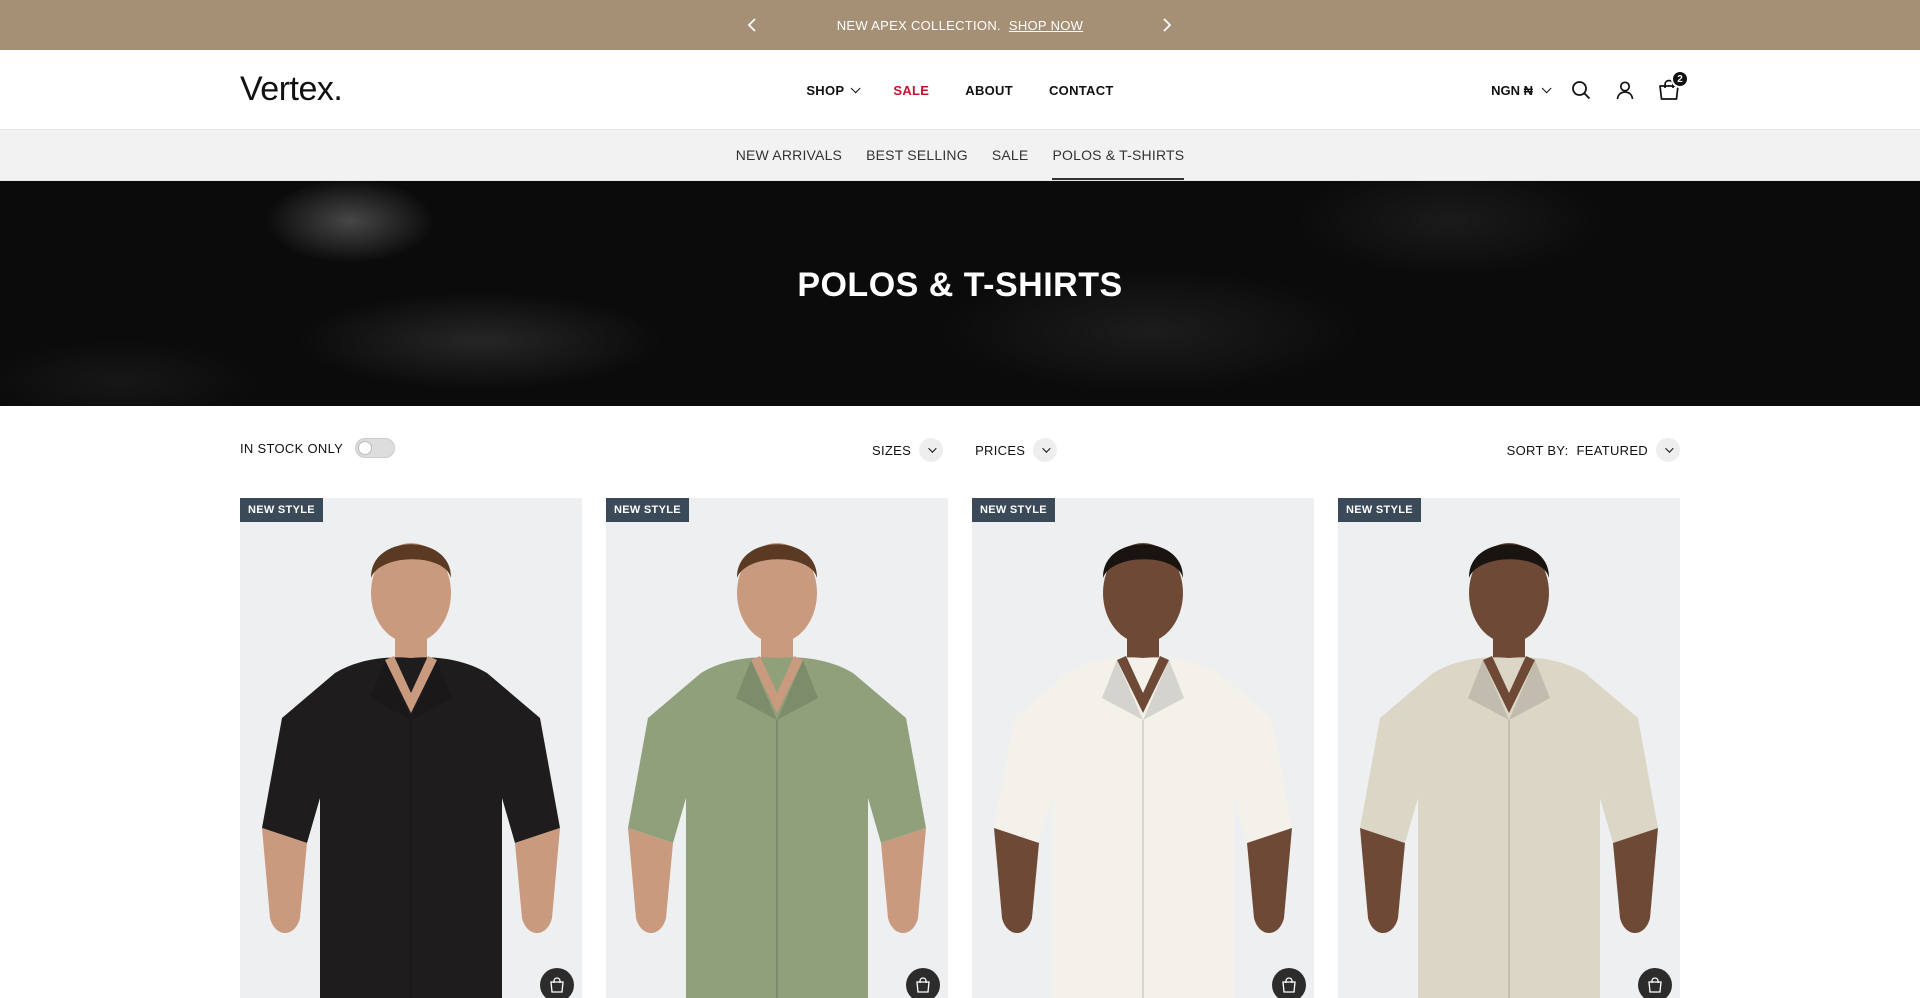 The width and height of the screenshot is (1920, 998). I want to click on announcement-message: NEW APEX COLLECTION. SHOP NOW, so click(960, 25).